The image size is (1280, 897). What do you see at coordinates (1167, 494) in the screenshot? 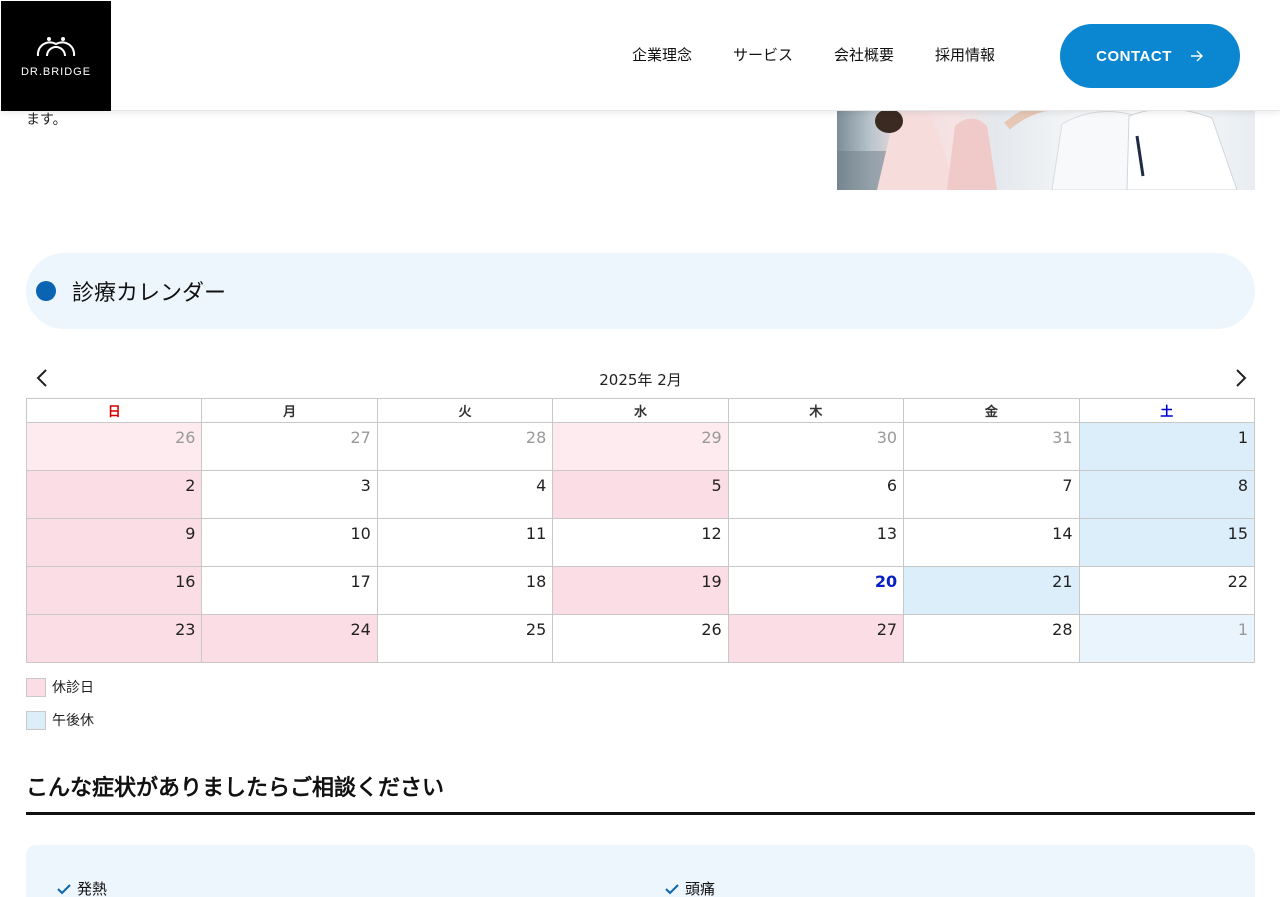
I see `calendar-day-cell: 8` at bounding box center [1167, 494].